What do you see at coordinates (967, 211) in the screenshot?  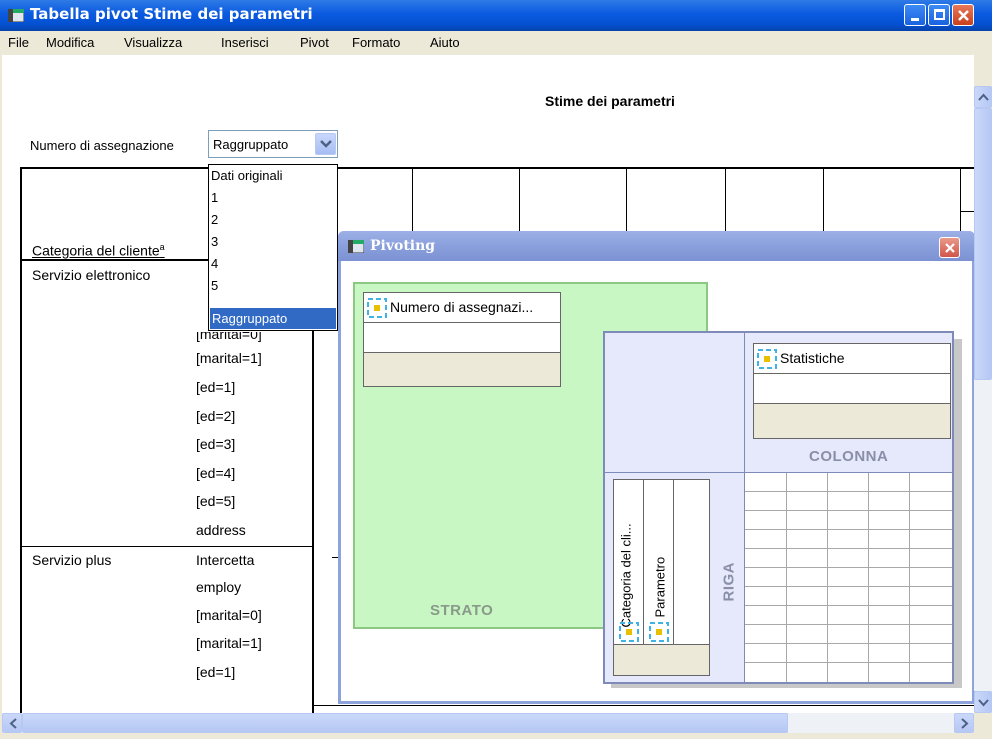 I see `col-rule` at bounding box center [967, 211].